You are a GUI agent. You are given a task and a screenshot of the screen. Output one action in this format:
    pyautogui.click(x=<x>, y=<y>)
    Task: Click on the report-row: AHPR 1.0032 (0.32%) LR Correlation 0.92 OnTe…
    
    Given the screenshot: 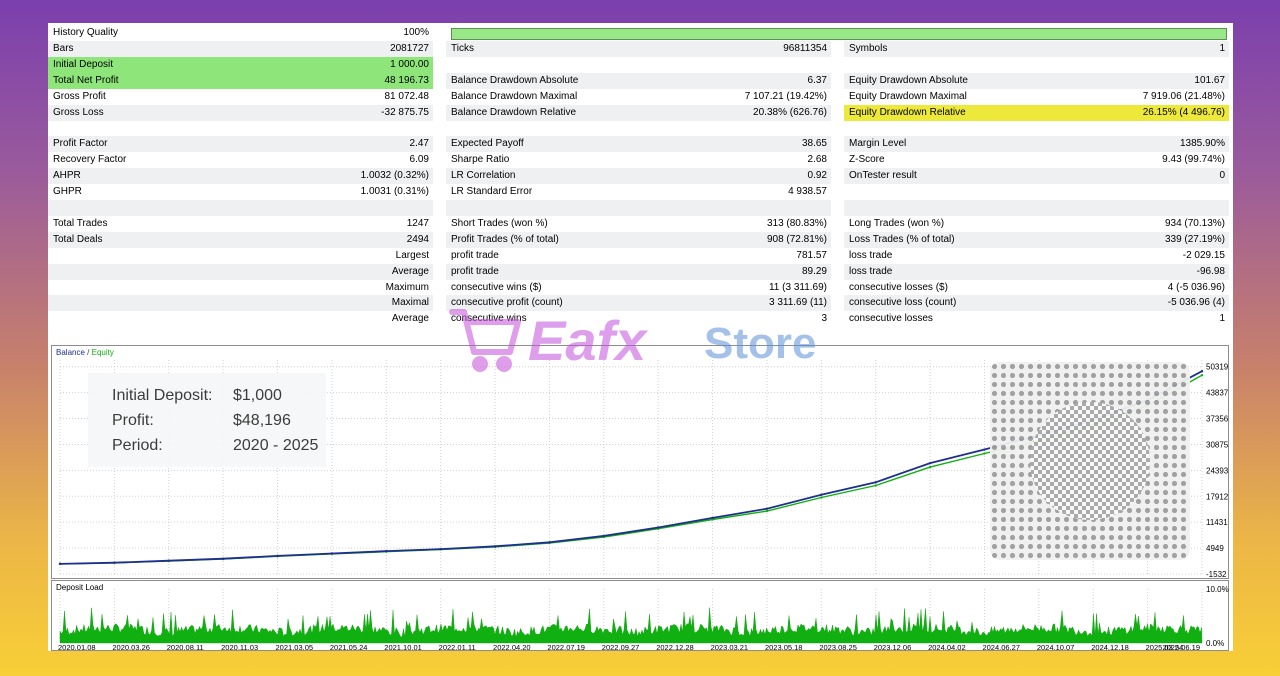 What is the action you would take?
    pyautogui.click(x=640, y=176)
    